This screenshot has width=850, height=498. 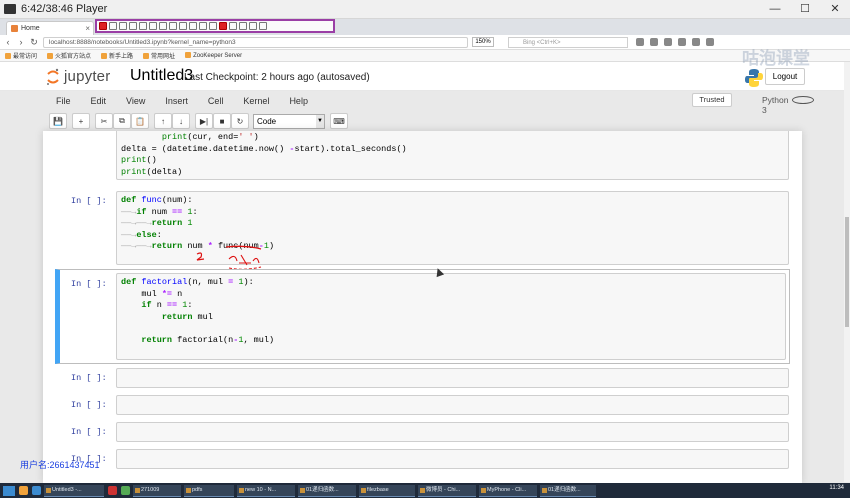 What do you see at coordinates (87, 28) in the screenshot?
I see `tab-close-icon: ×` at bounding box center [87, 28].